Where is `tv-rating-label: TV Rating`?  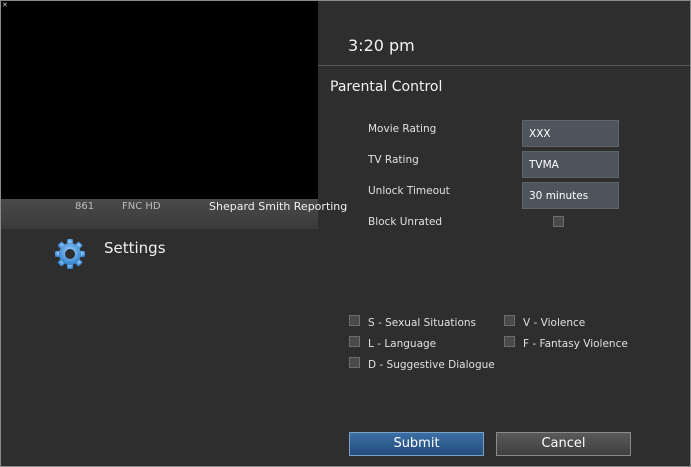
tv-rating-label: TV Rating is located at coordinates (393, 160).